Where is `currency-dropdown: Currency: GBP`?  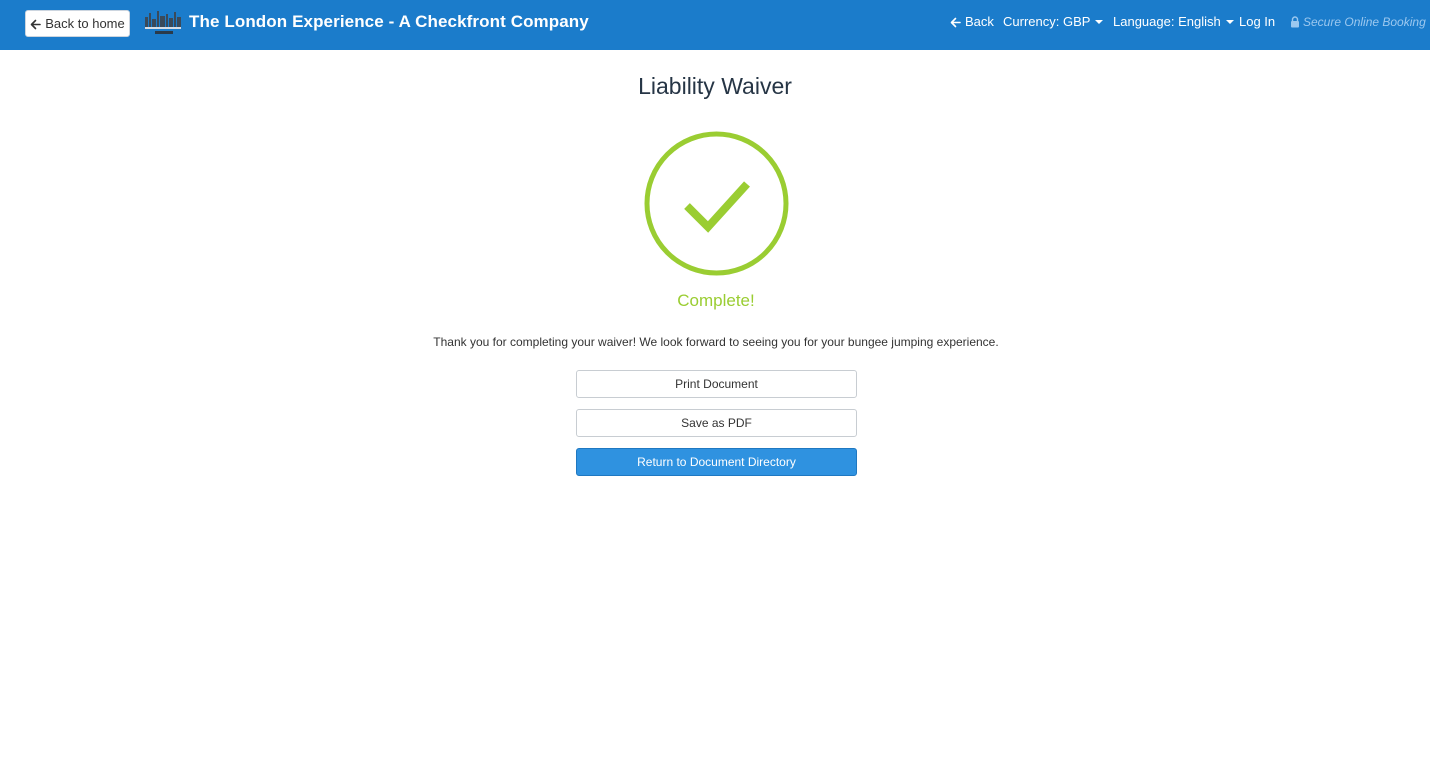 currency-dropdown: Currency: GBP is located at coordinates (1053, 21).